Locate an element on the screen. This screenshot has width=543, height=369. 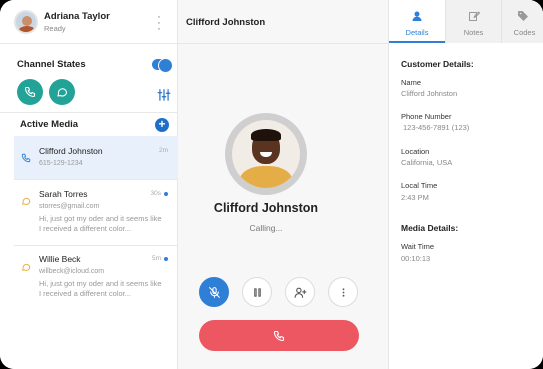
channel-states-toggle is located at coordinates (162, 65).